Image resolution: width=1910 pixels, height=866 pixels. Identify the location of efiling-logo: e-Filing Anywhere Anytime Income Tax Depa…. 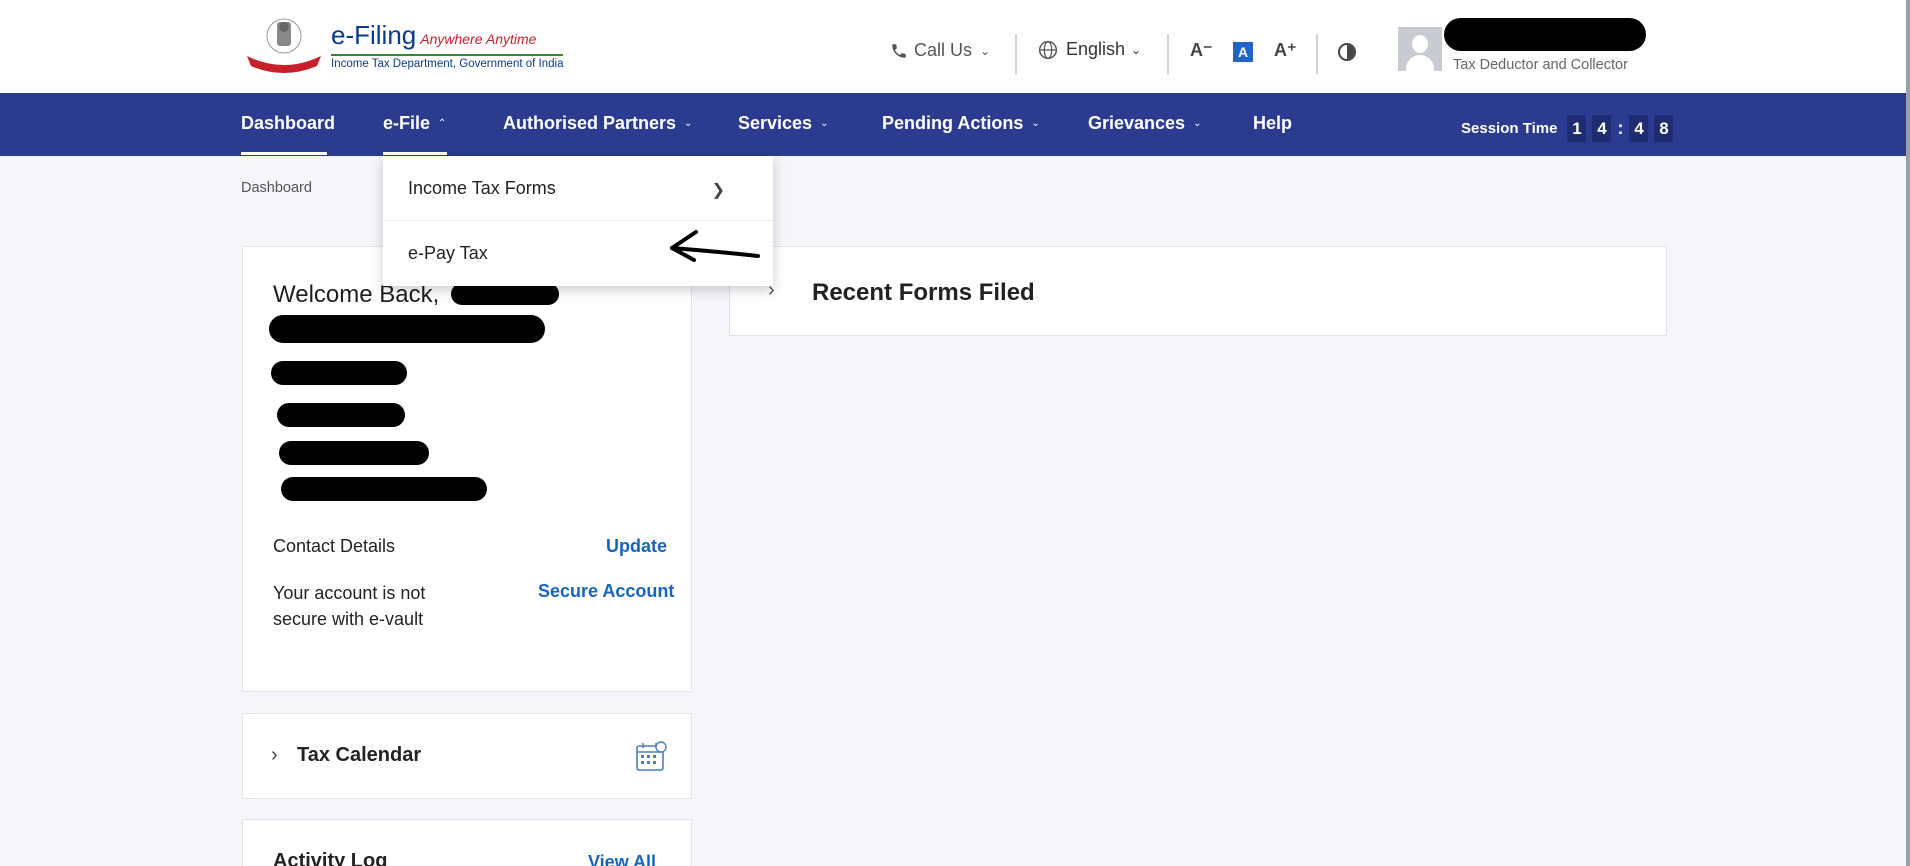
(403, 46).